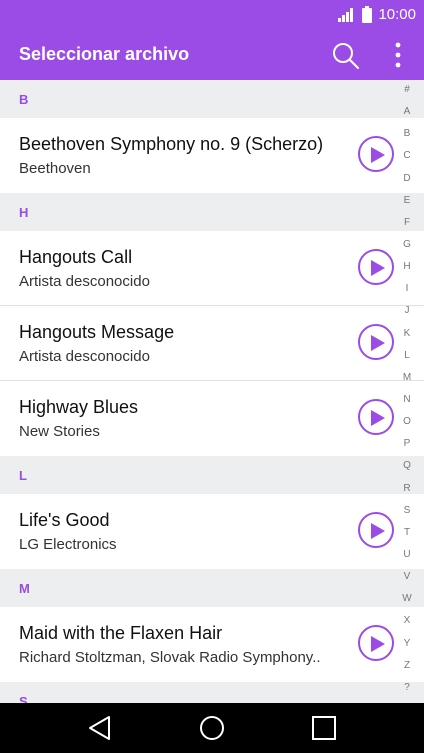 Image resolution: width=424 pixels, height=753 pixels. I want to click on recents-button, so click(324, 728).